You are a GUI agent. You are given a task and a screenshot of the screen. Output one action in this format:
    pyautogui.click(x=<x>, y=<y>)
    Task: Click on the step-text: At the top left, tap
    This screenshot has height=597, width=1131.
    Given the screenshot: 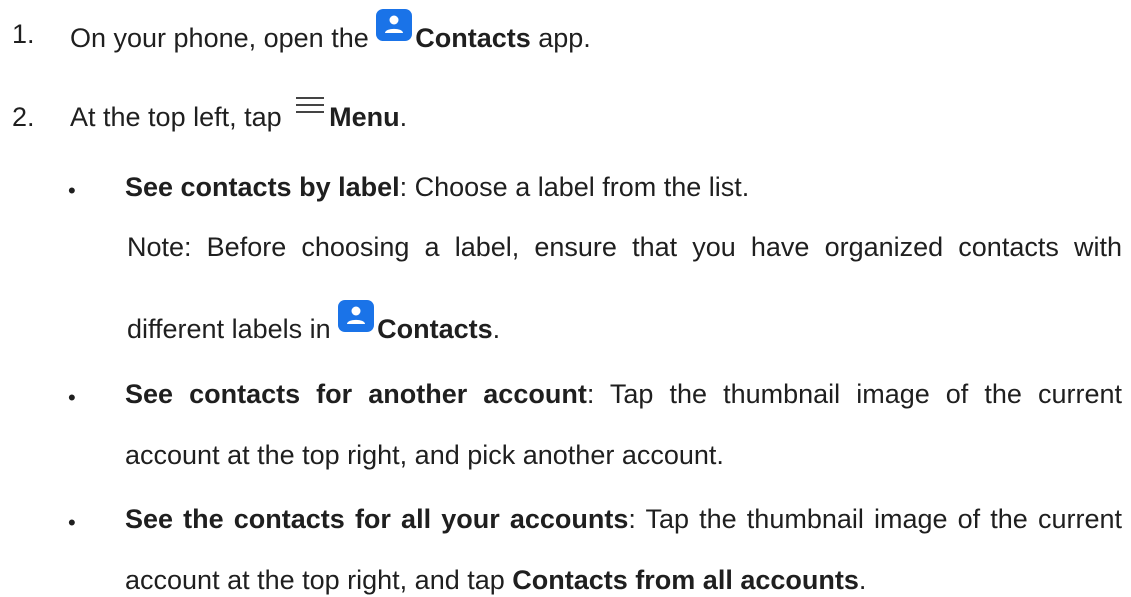 What is the action you would take?
    pyautogui.click(x=180, y=117)
    